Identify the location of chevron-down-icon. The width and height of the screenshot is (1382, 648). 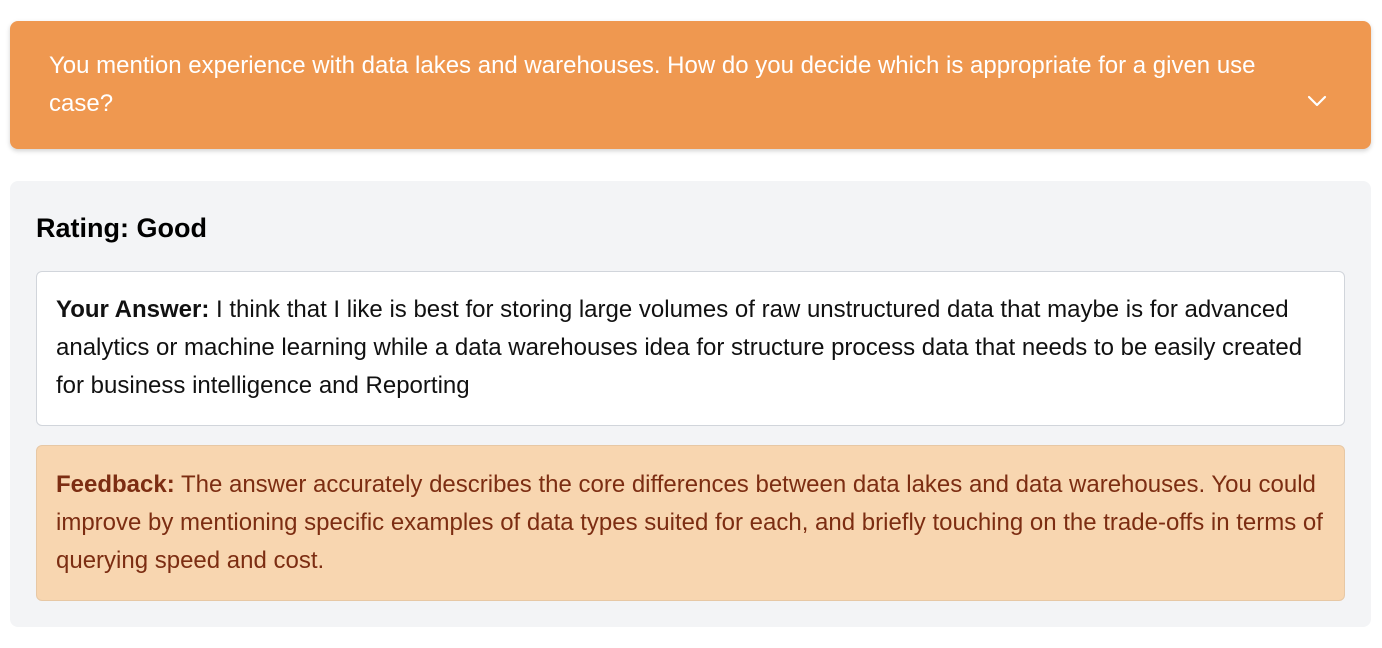
(1317, 101).